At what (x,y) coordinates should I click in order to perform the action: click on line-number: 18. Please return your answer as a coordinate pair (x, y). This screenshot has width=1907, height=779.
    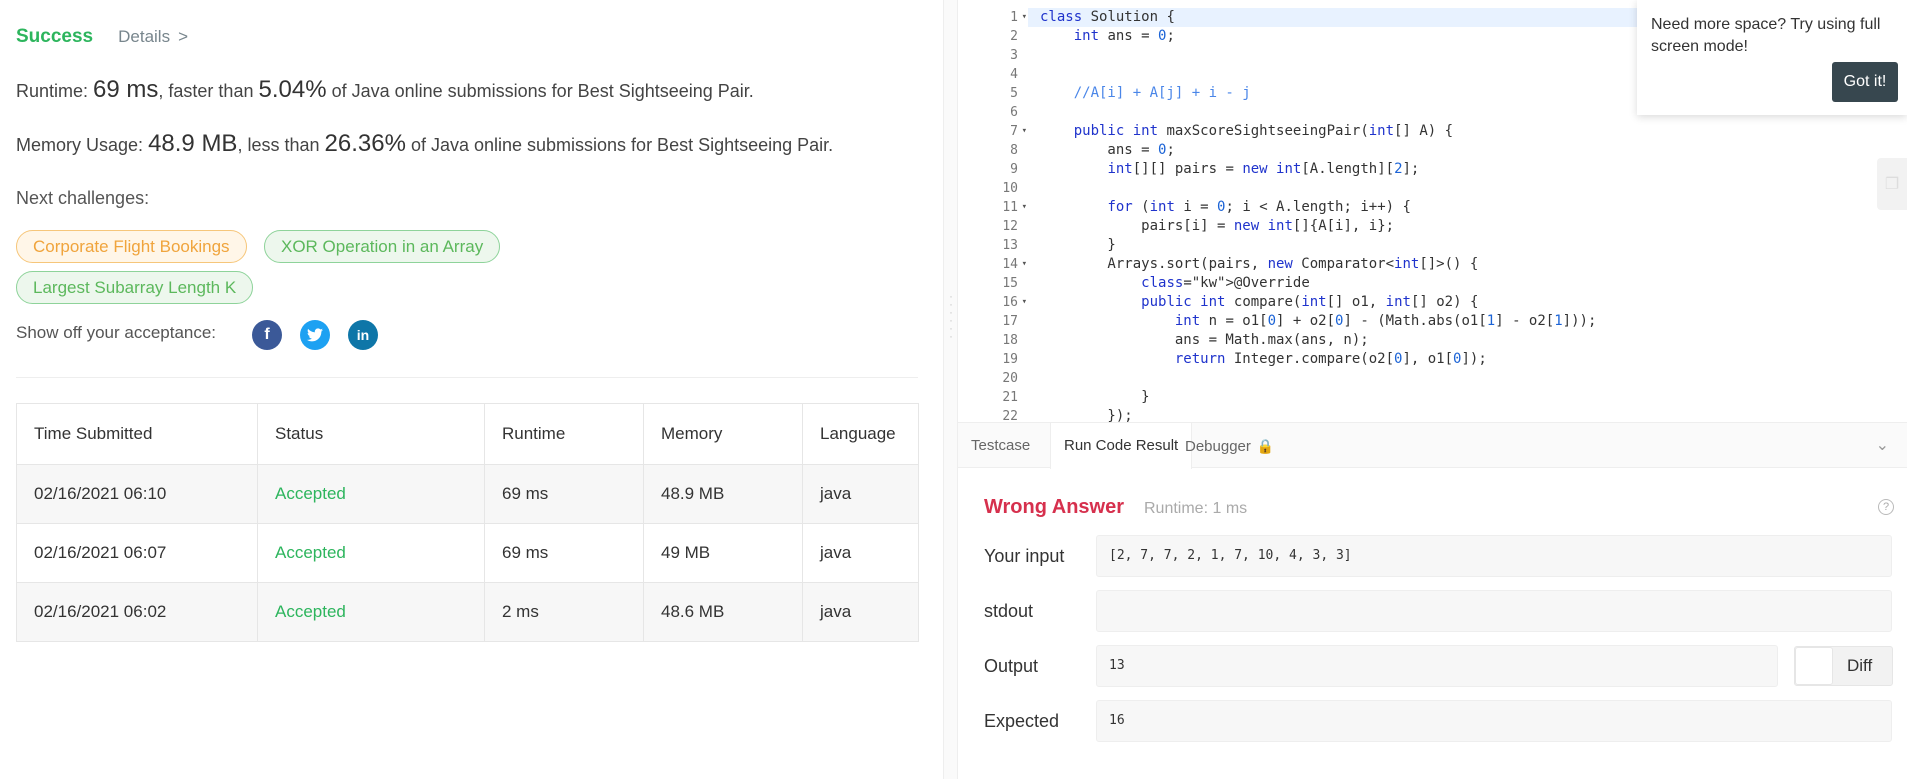
    Looking at the image, I should click on (993, 340).